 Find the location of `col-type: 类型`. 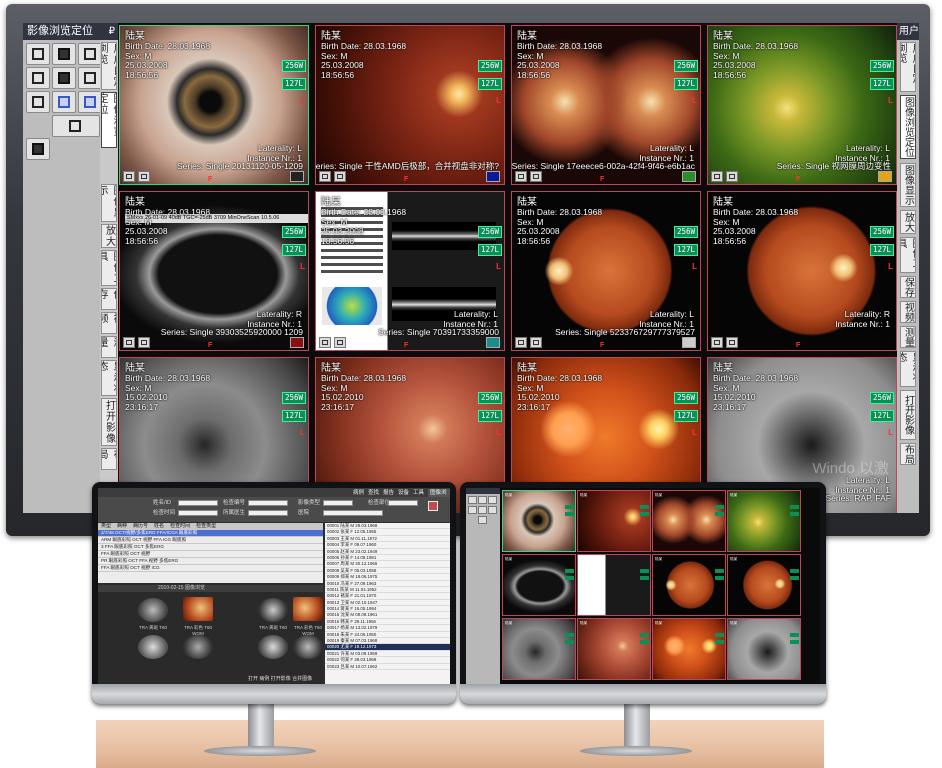

col-type: 类型 is located at coordinates (106, 526).